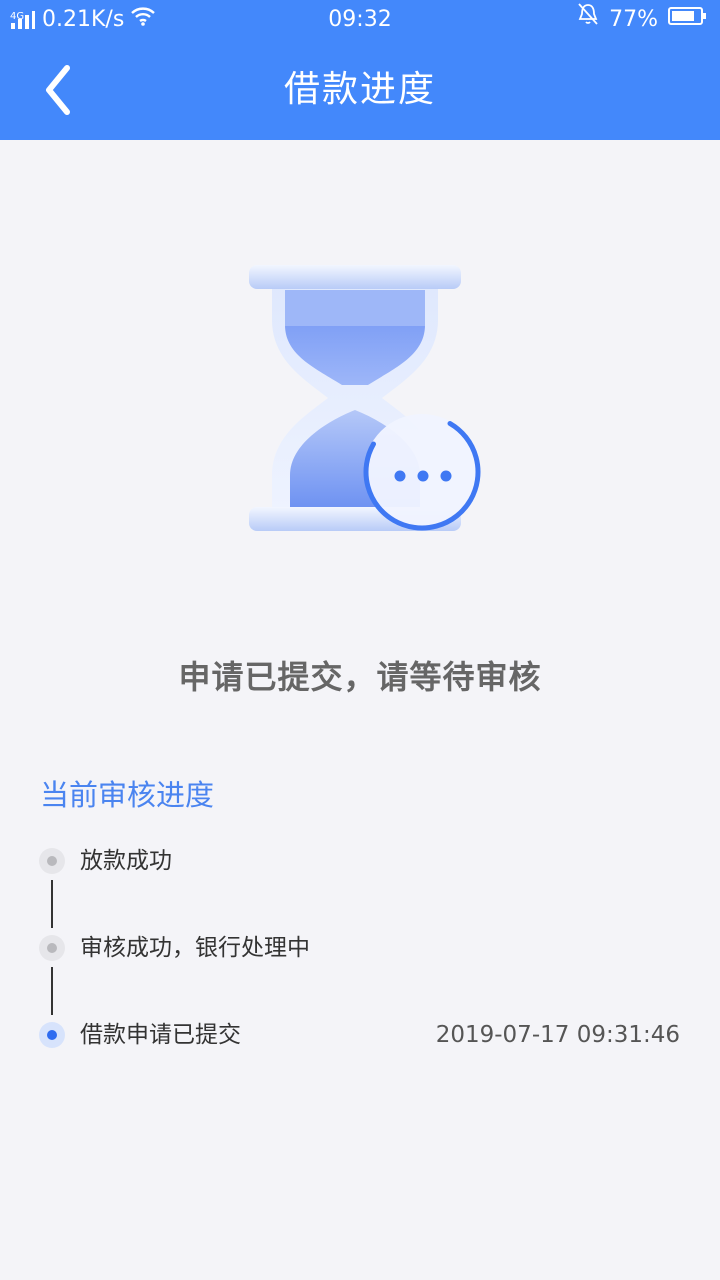  What do you see at coordinates (360, 948) in the screenshot?
I see `progress-step: 审核成功，银行处理中` at bounding box center [360, 948].